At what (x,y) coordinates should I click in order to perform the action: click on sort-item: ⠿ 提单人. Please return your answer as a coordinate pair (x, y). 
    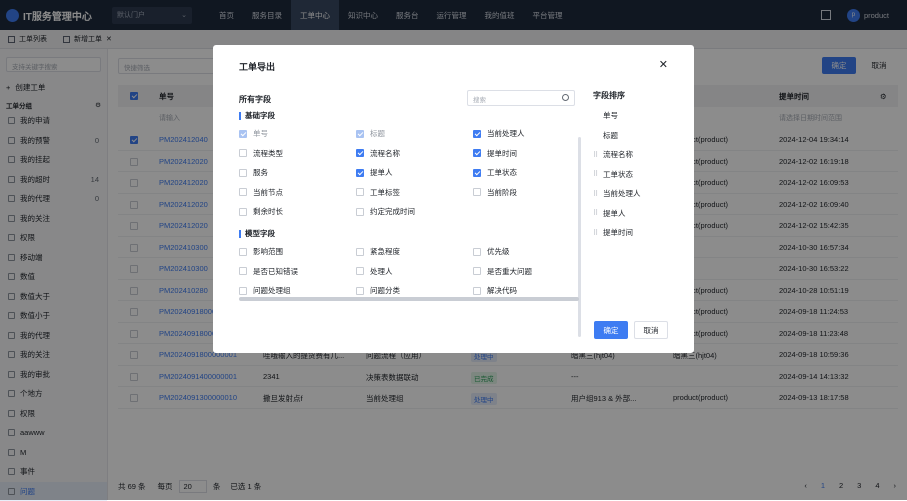
    Looking at the image, I should click on (609, 213).